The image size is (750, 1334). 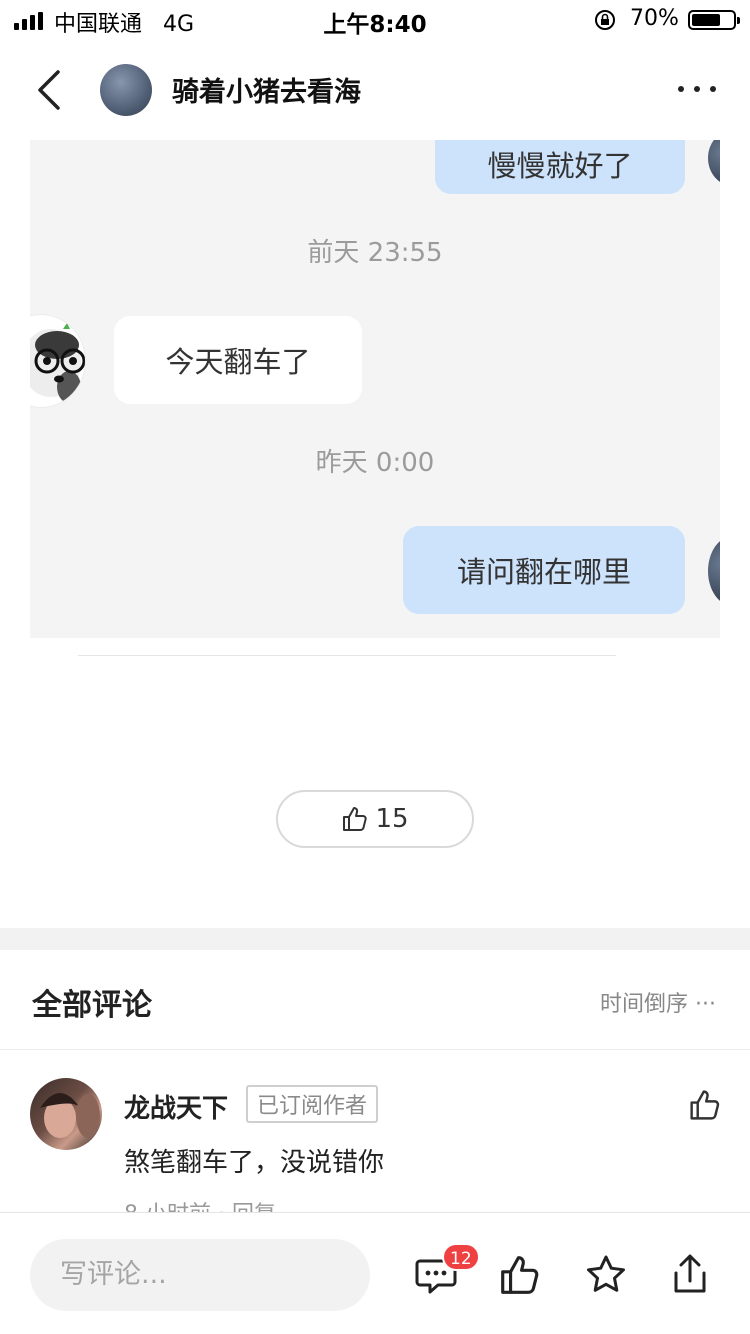 I want to click on battery-icon, so click(x=714, y=20).